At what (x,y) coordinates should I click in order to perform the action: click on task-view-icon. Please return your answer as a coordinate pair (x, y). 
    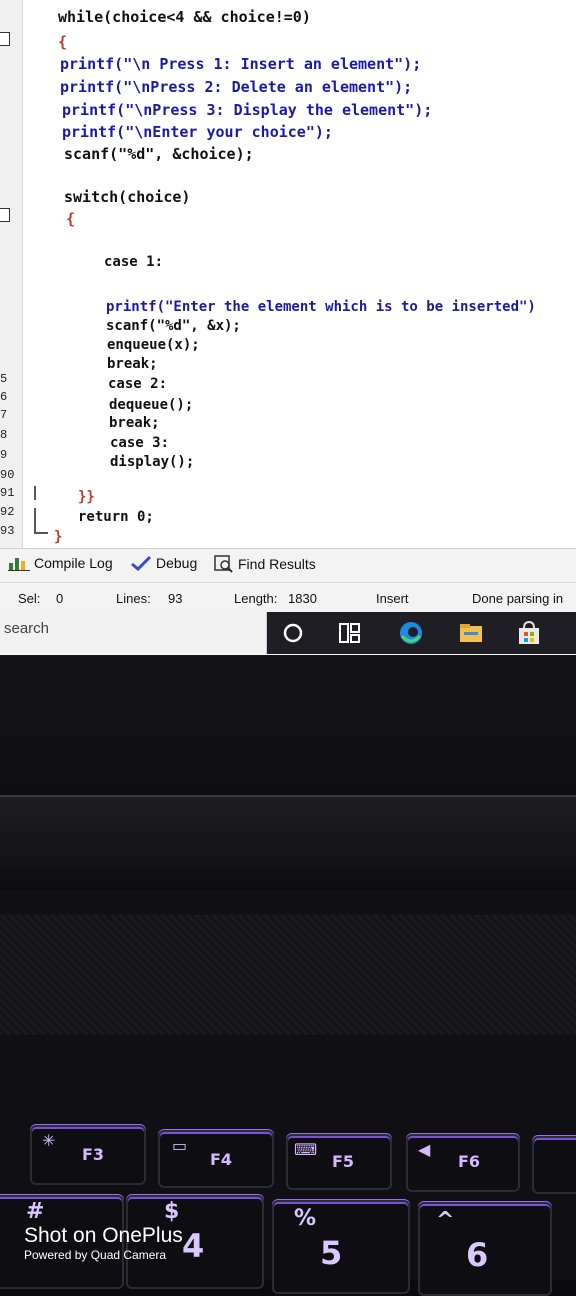
    Looking at the image, I should click on (349, 633).